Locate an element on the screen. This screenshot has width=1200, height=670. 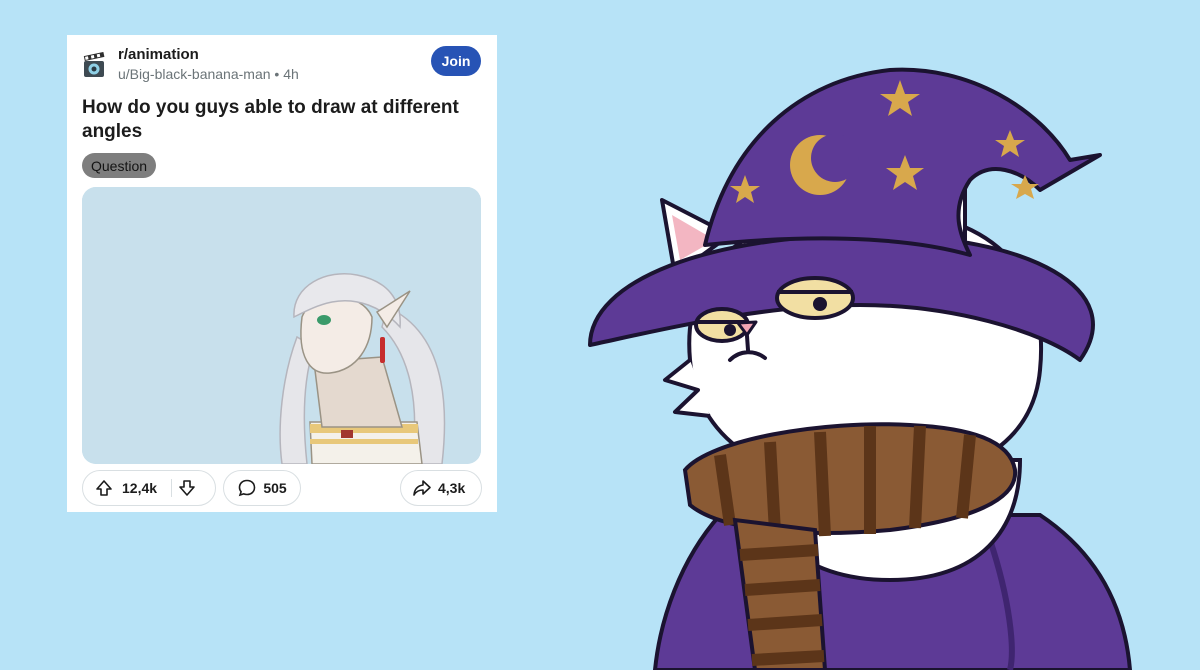
share-arrow-icon is located at coordinates (422, 488).